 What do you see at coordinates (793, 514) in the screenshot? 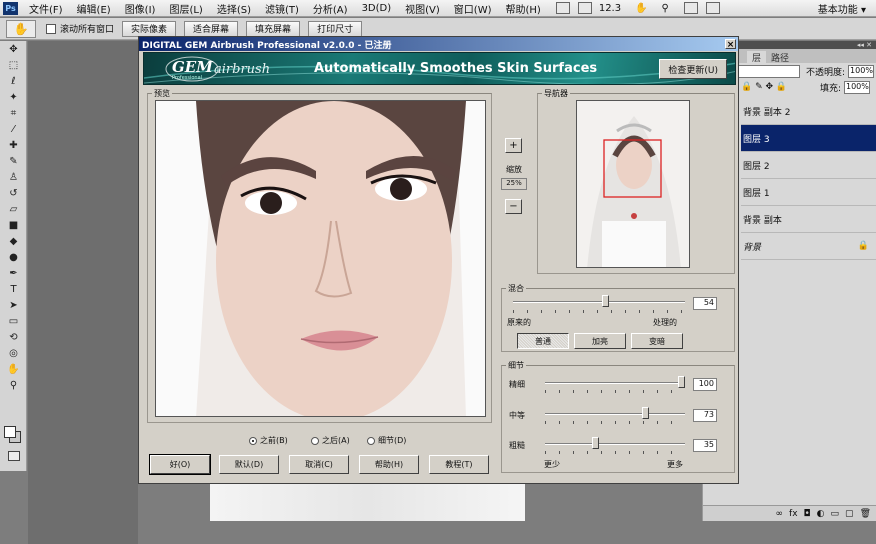
I see `layer-style-icon: fx` at bounding box center [793, 514].